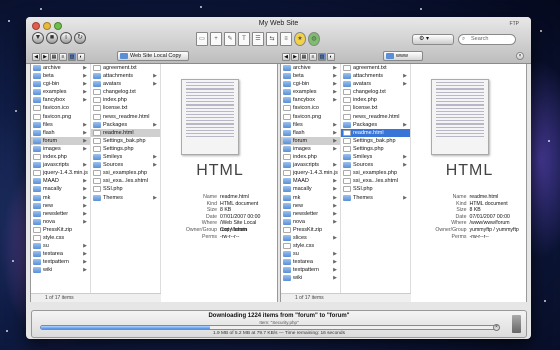 This screenshot has height=350, width=560. Describe the element at coordinates (60, 108) in the screenshot. I see `file-row: favicon.ico` at that location.